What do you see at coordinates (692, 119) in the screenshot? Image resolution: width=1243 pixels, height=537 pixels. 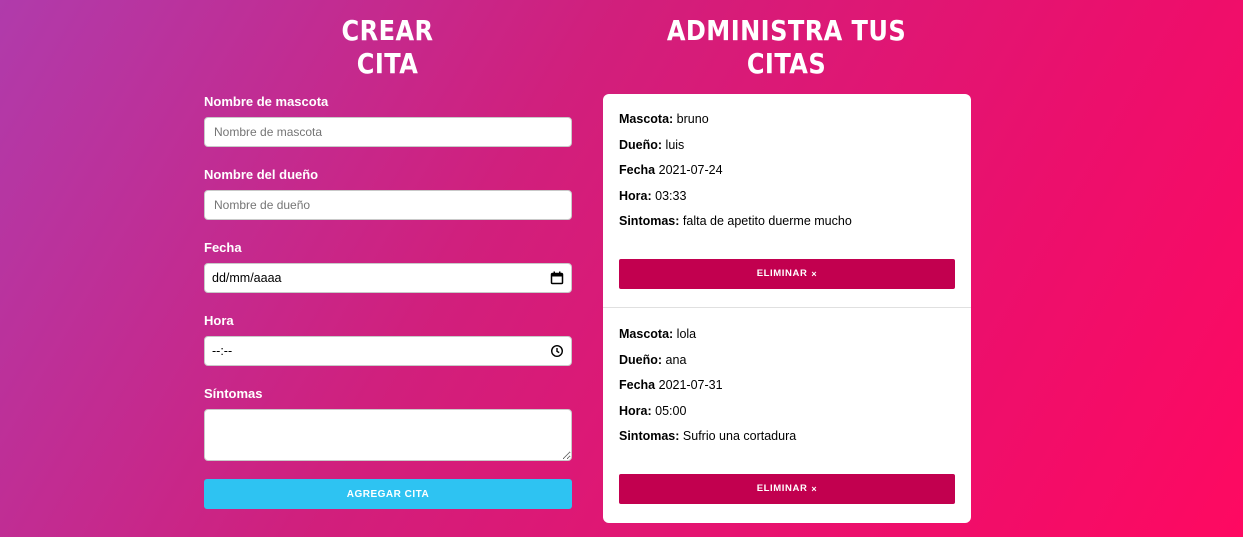 I see `pet-value: bruno` at bounding box center [692, 119].